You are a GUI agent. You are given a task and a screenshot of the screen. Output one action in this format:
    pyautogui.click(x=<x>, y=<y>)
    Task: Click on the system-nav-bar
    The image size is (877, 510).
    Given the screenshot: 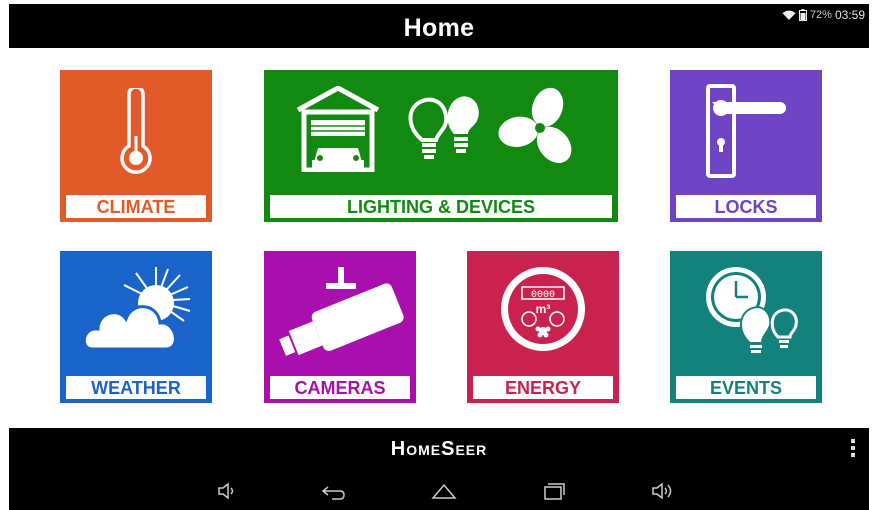 What is the action you would take?
    pyautogui.click(x=439, y=490)
    